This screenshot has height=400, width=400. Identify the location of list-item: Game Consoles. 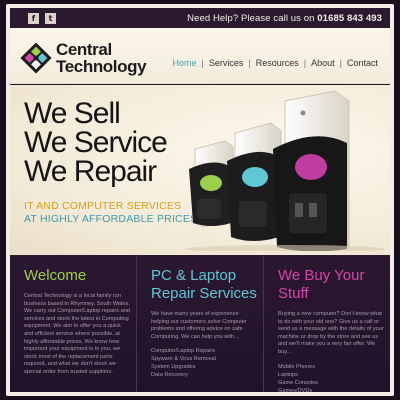
(331, 383).